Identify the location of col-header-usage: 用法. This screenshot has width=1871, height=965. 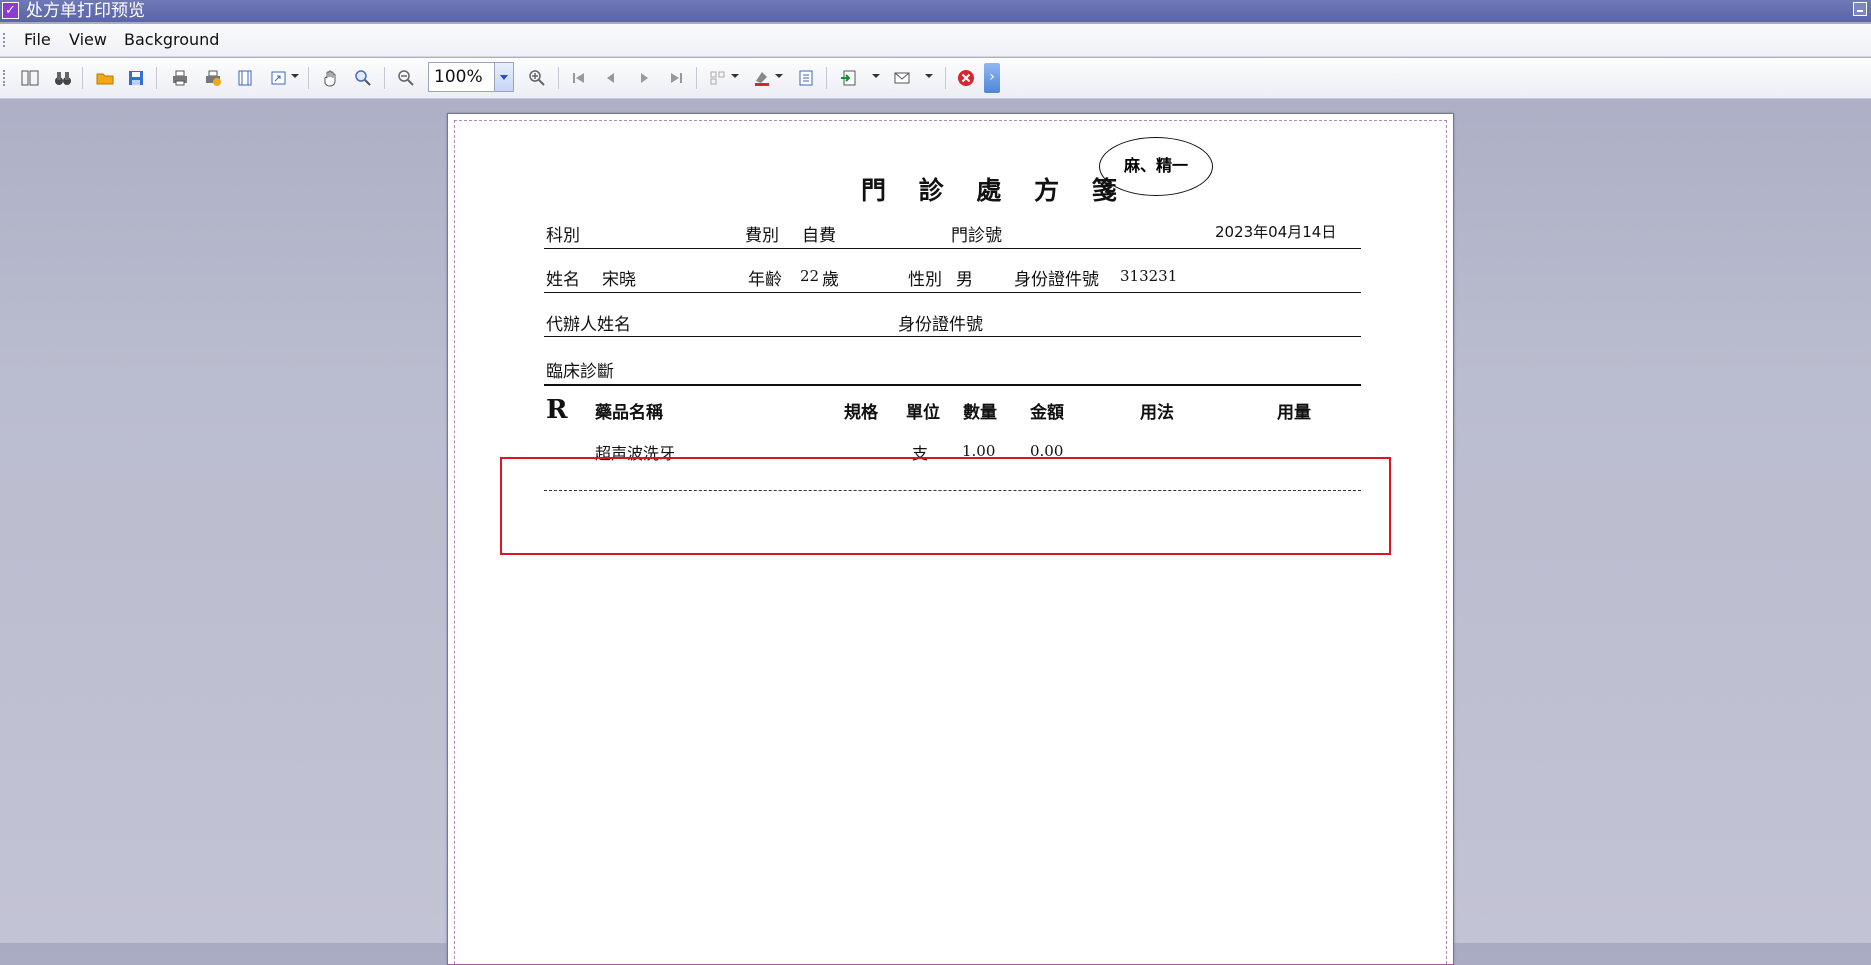
(1157, 413).